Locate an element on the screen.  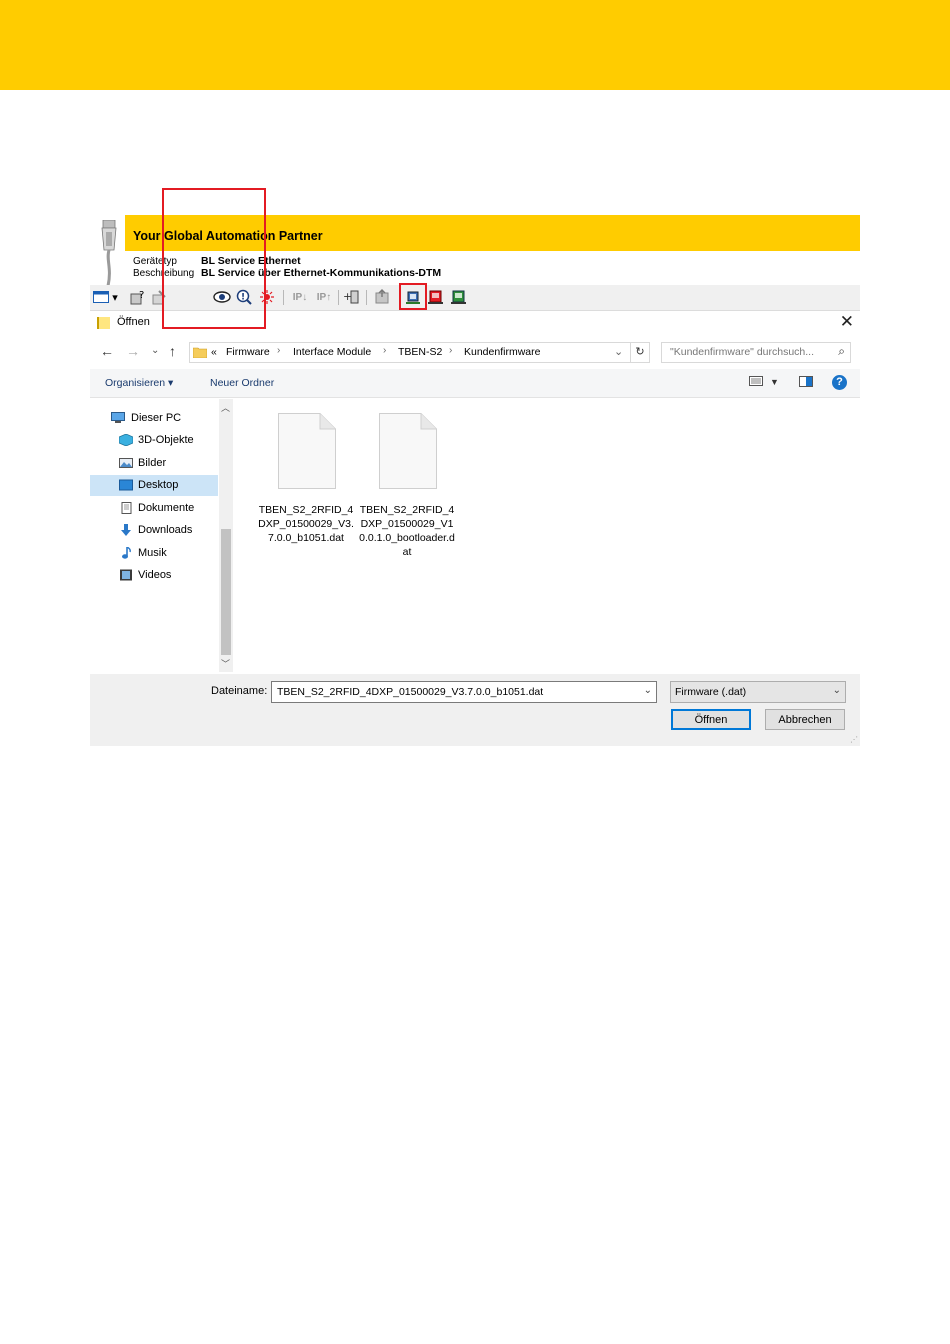
tree-item-dokumente: Dokumente is located at coordinates (154, 508).